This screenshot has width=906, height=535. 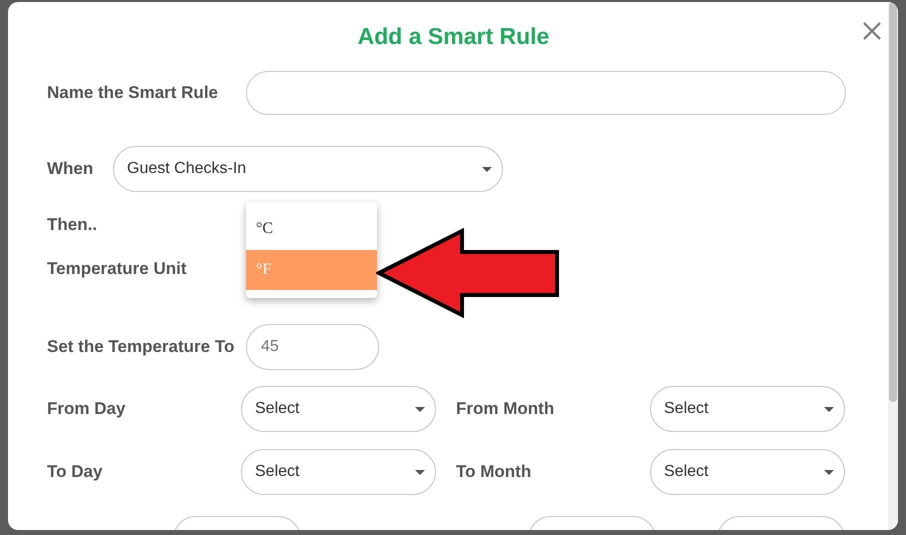 I want to click on scrollbar, so click(x=893, y=266).